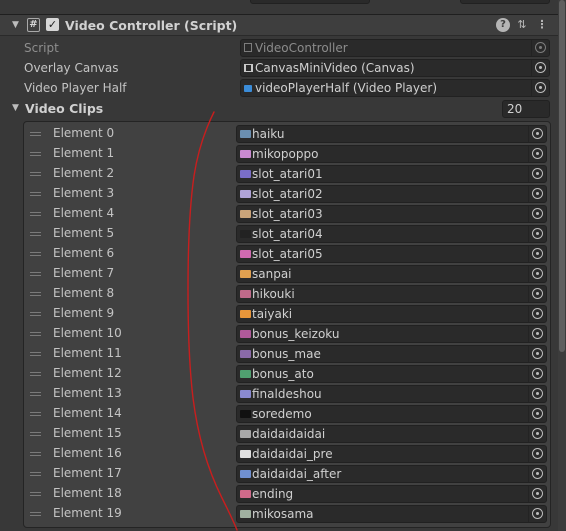 This screenshot has height=531, width=566. What do you see at coordinates (395, 68) in the screenshot?
I see `overlay-canvas-field: CanvasMiniVideo (Canvas)` at bounding box center [395, 68].